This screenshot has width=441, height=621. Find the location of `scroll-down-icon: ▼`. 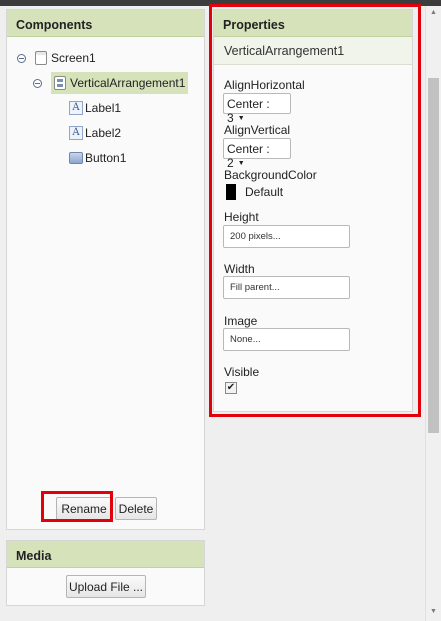

scroll-down-icon: ▼ is located at coordinates (433, 611).